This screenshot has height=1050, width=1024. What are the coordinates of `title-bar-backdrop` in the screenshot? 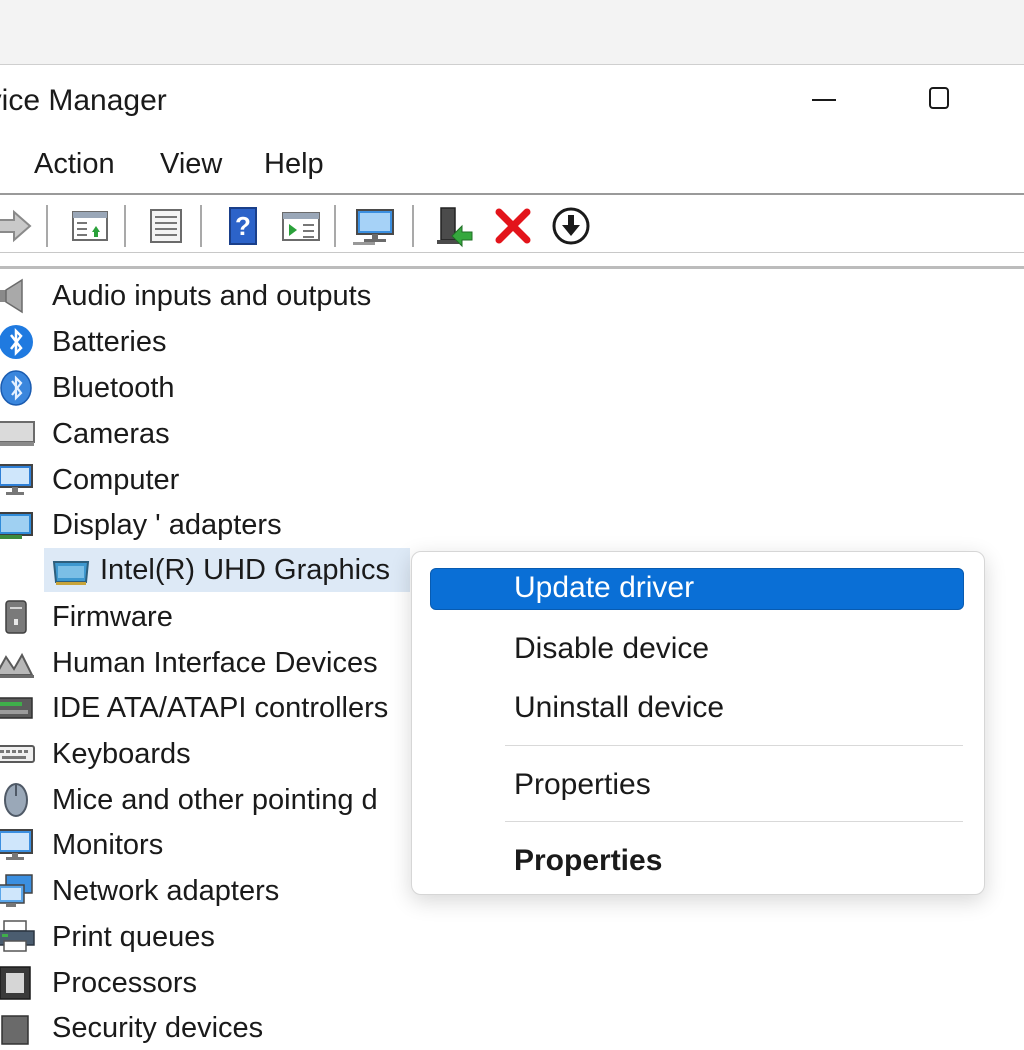 It's located at (512, 32).